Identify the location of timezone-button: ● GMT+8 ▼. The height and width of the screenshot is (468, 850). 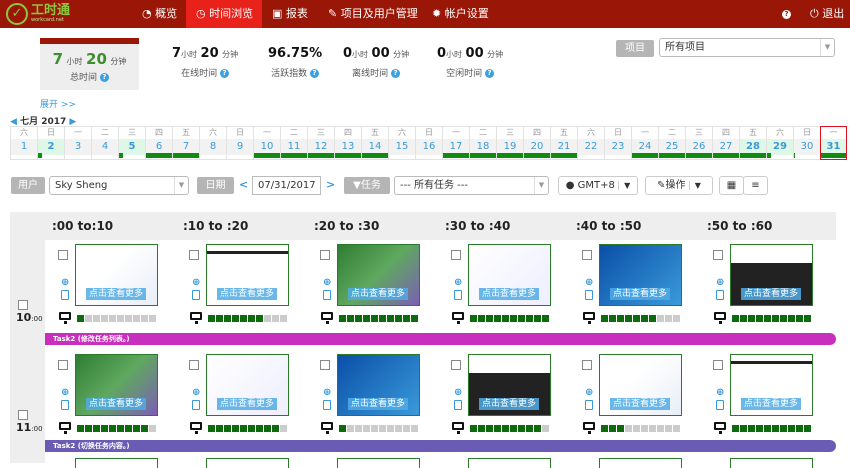
(598, 185).